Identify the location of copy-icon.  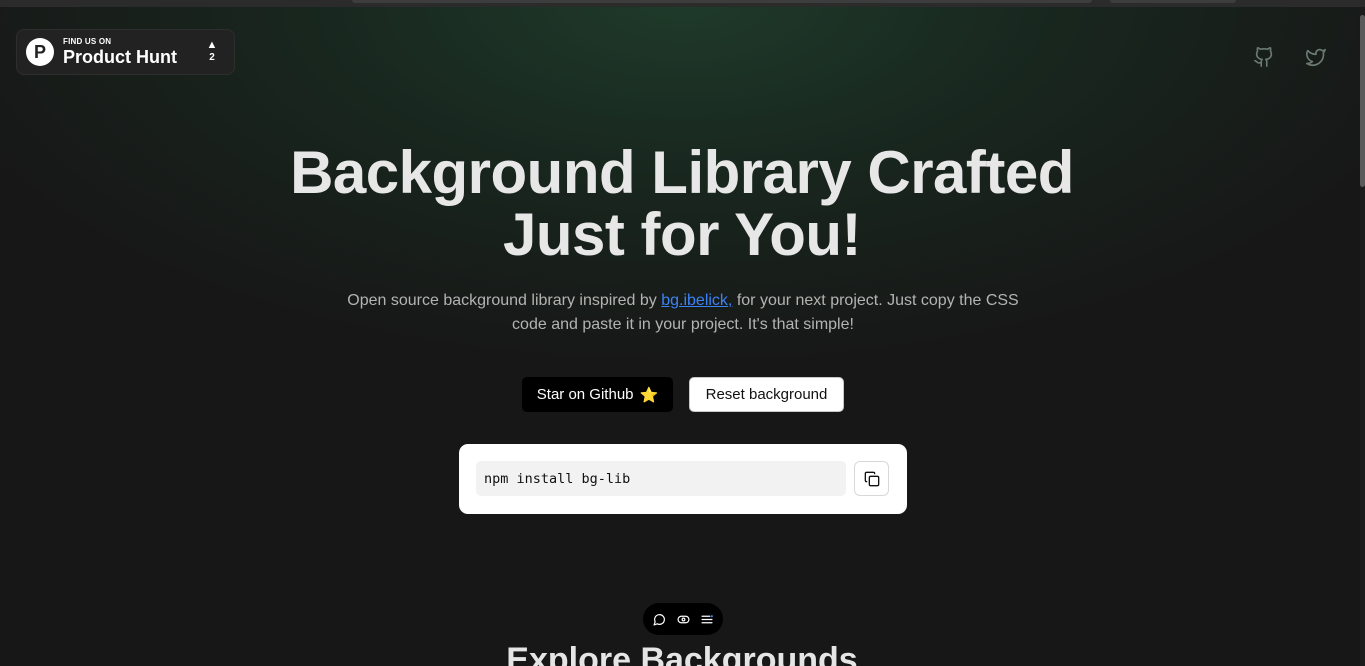
(871, 478).